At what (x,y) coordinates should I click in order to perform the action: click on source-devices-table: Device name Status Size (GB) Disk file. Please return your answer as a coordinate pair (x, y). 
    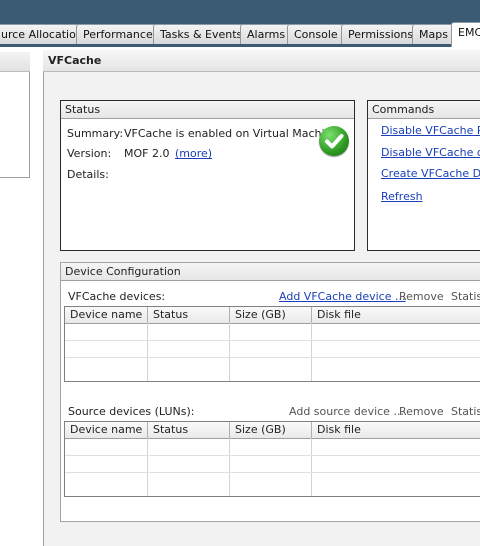
    Looking at the image, I should click on (272, 459).